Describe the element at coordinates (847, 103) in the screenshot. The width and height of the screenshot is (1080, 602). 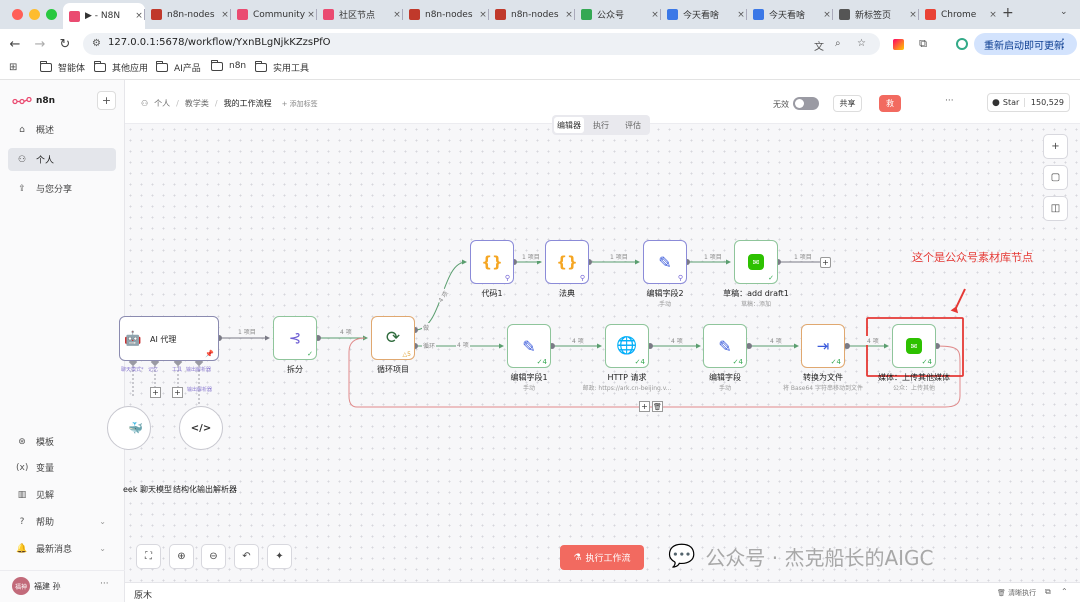
I see `share-button: 共享` at that location.